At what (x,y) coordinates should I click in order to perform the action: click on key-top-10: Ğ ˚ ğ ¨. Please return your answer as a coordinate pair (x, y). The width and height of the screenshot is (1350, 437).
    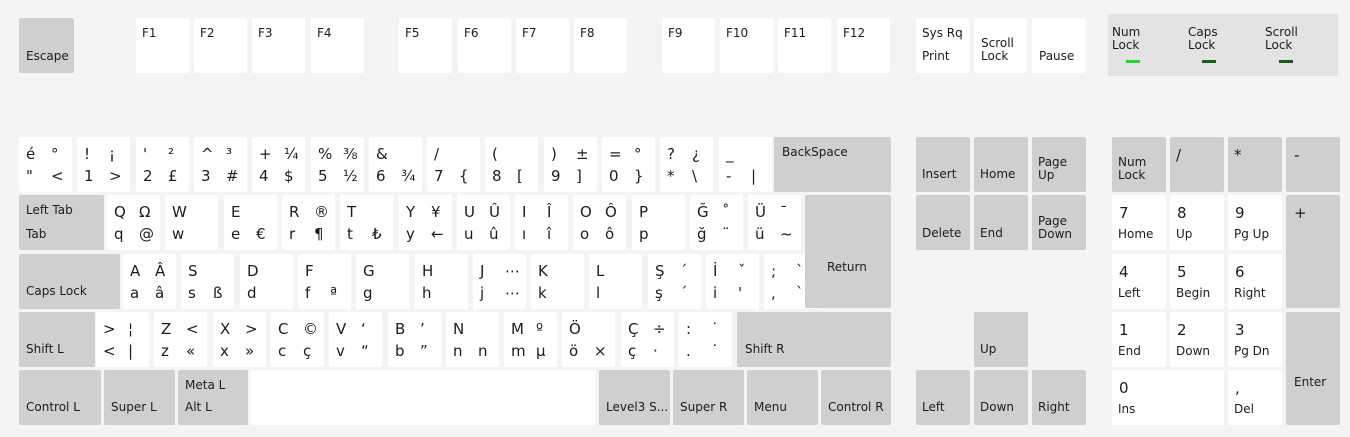
    Looking at the image, I should click on (716, 222).